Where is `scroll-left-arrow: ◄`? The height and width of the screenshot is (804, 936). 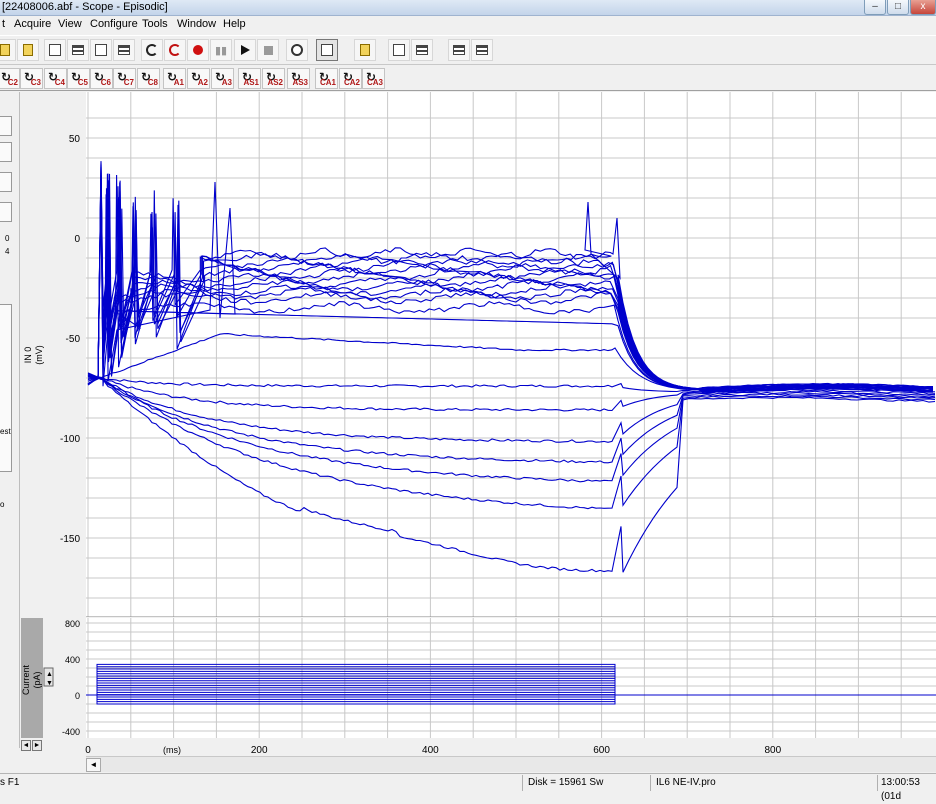 scroll-left-arrow: ◄ is located at coordinates (93, 765).